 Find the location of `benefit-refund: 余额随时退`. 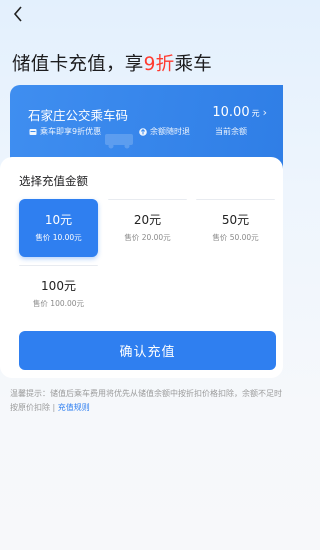

benefit-refund: 余额随时退 is located at coordinates (164, 131).